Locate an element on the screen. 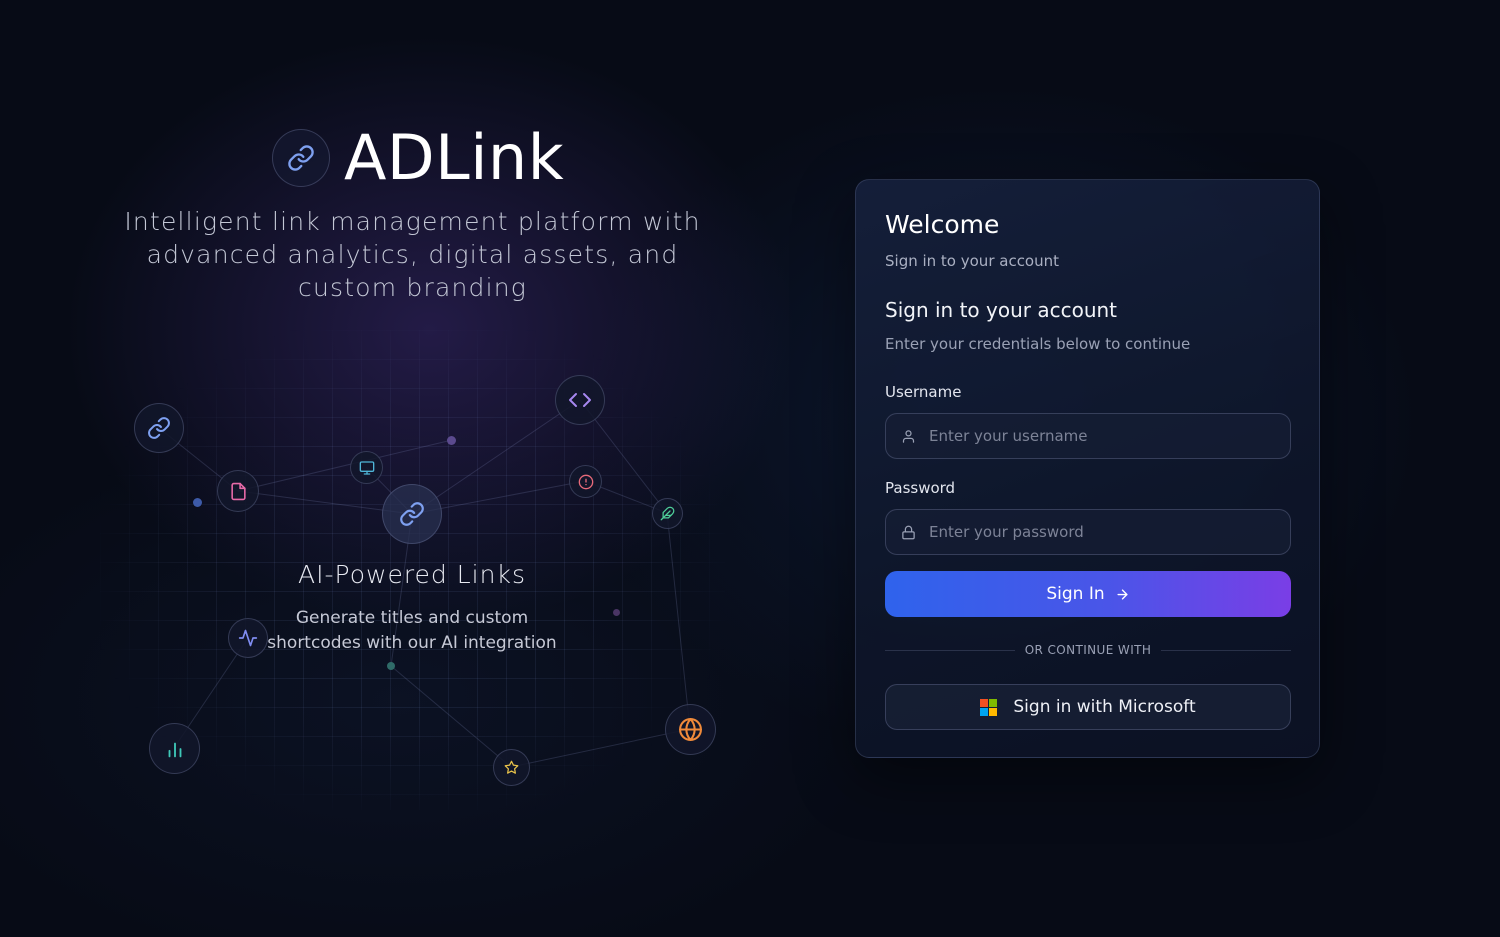 This screenshot has width=1500, height=937. alert-icon is located at coordinates (585, 481).